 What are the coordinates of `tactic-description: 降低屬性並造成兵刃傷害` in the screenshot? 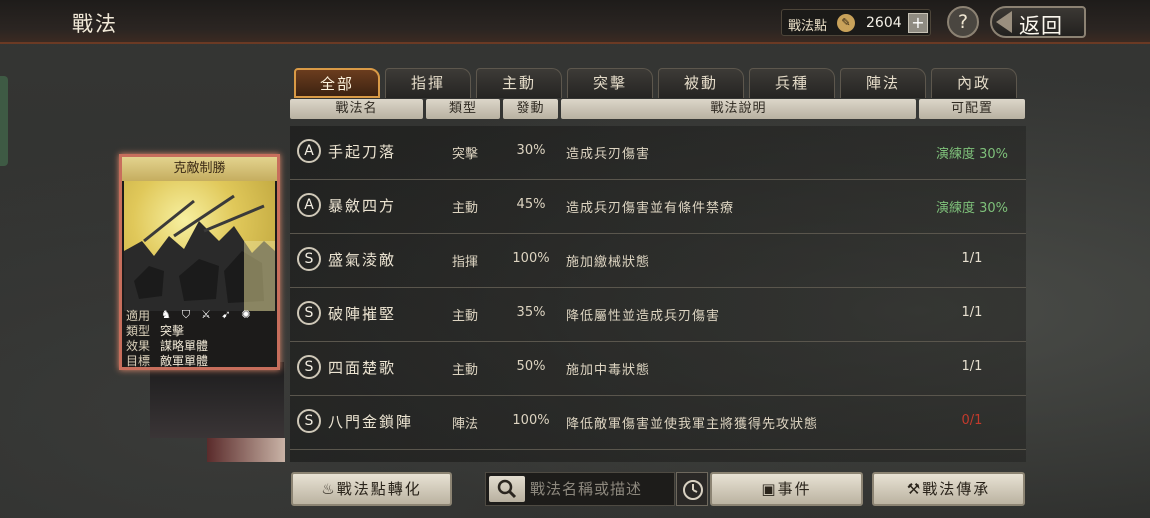 It's located at (643, 316).